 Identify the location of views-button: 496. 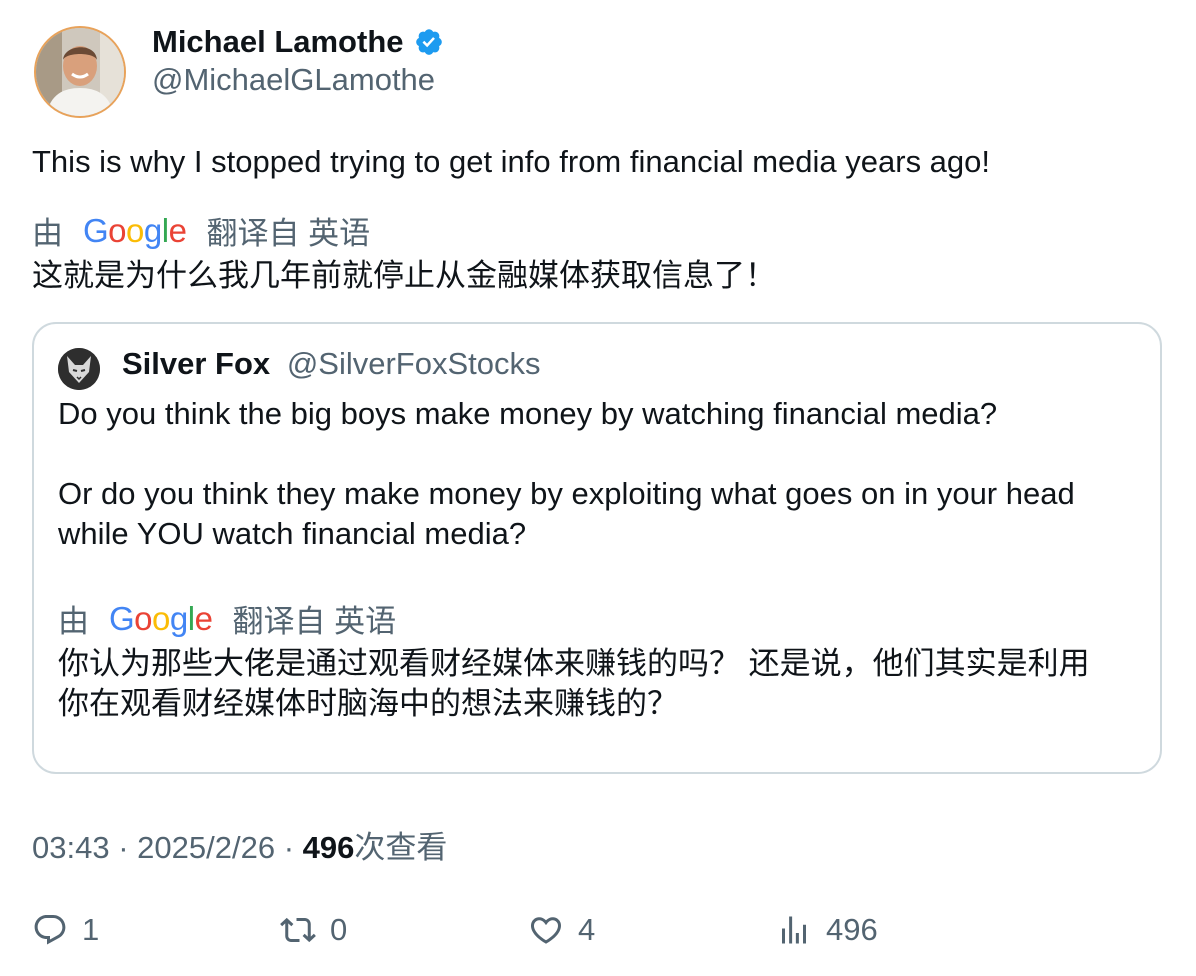
(827, 930).